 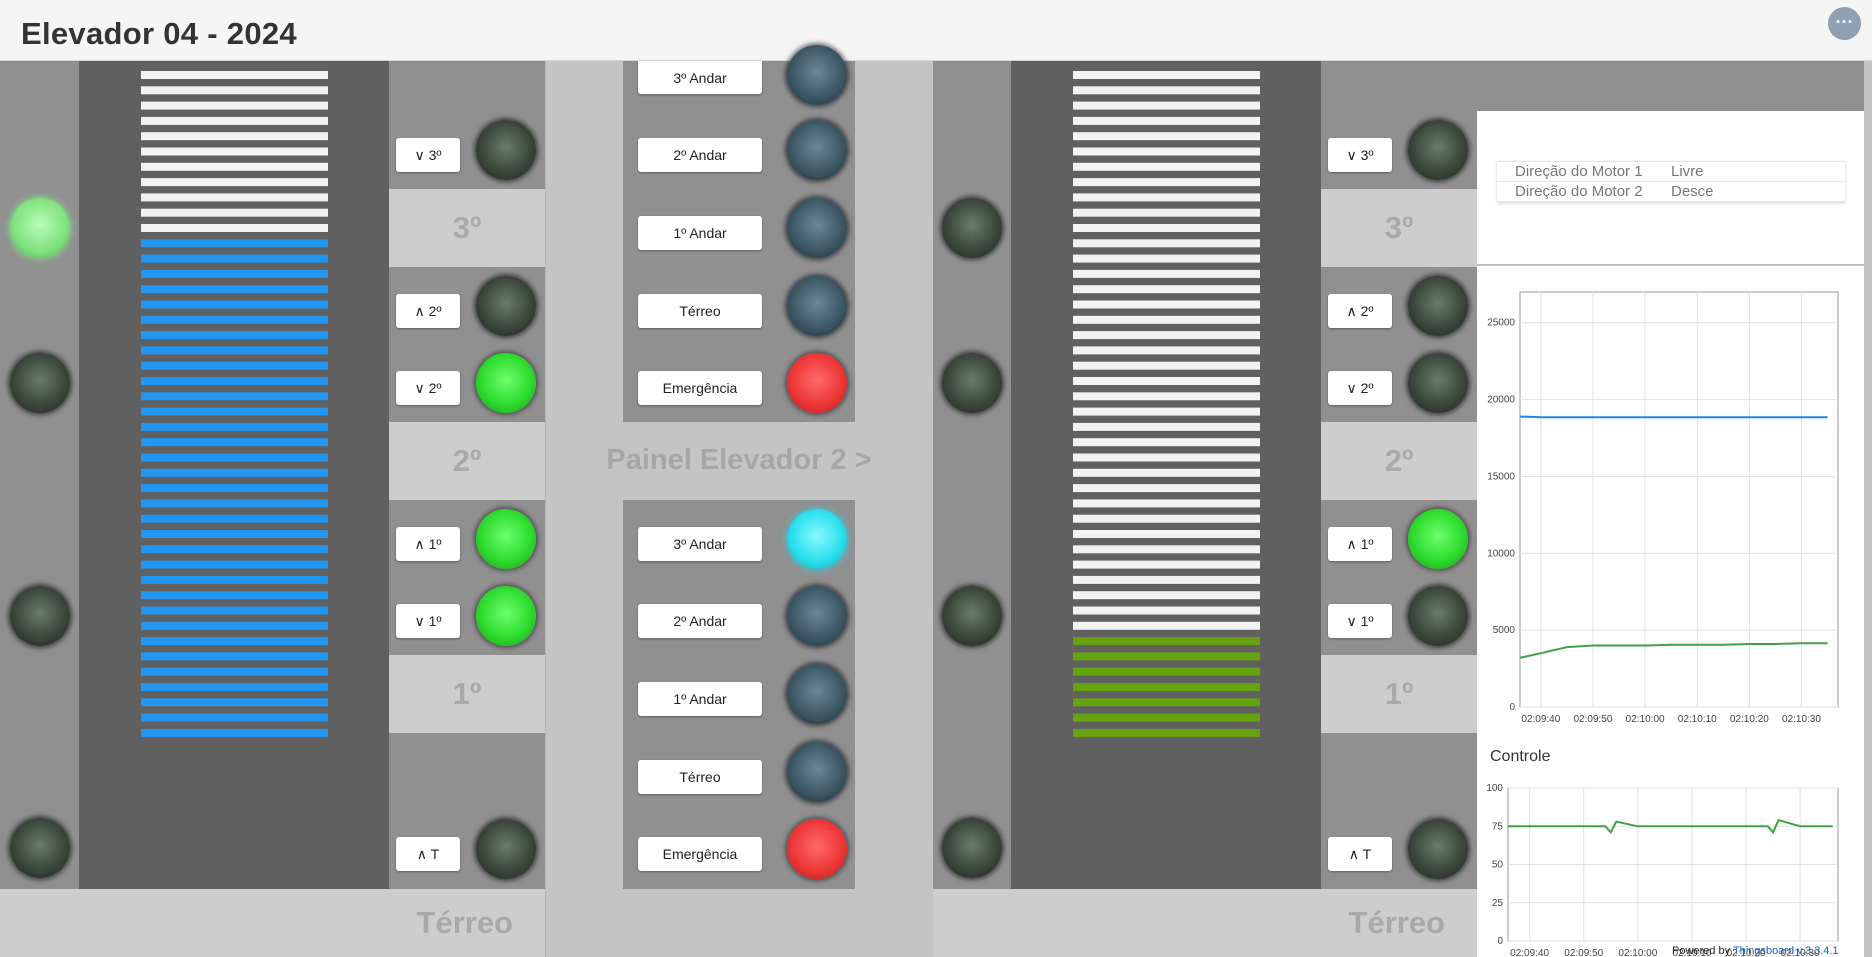 I want to click on elevator1-floor3-label: 3º, so click(x=467, y=228).